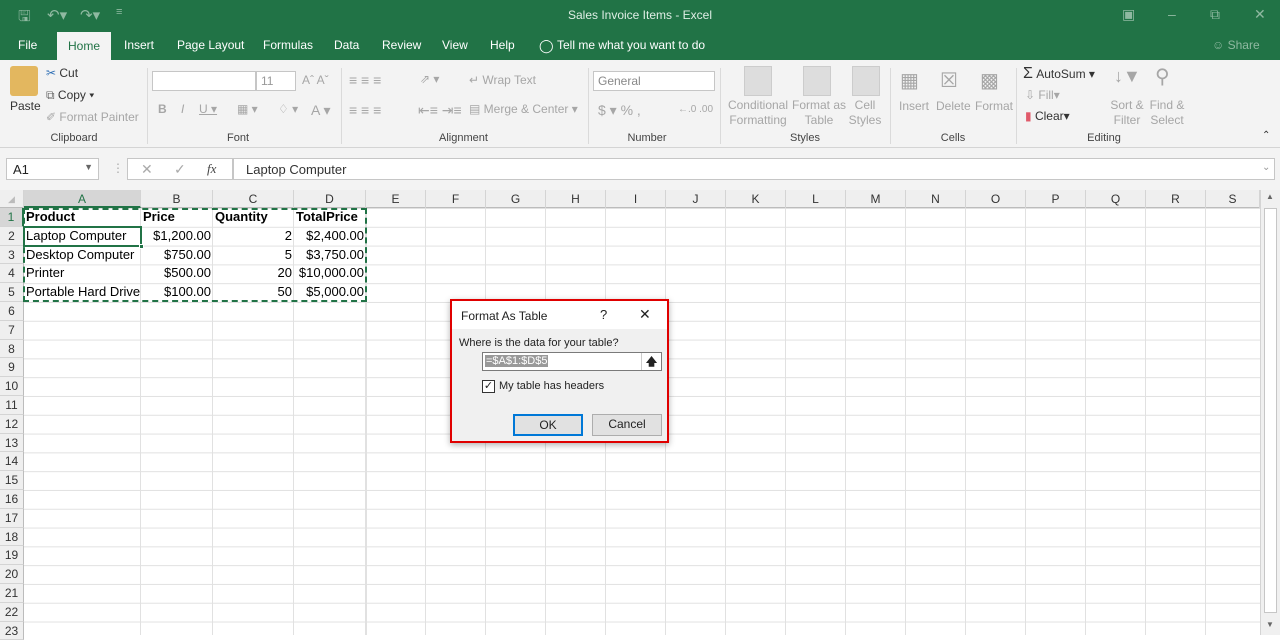 This screenshot has height=640, width=1280. I want to click on font-color-icon: A ▾, so click(320, 110).